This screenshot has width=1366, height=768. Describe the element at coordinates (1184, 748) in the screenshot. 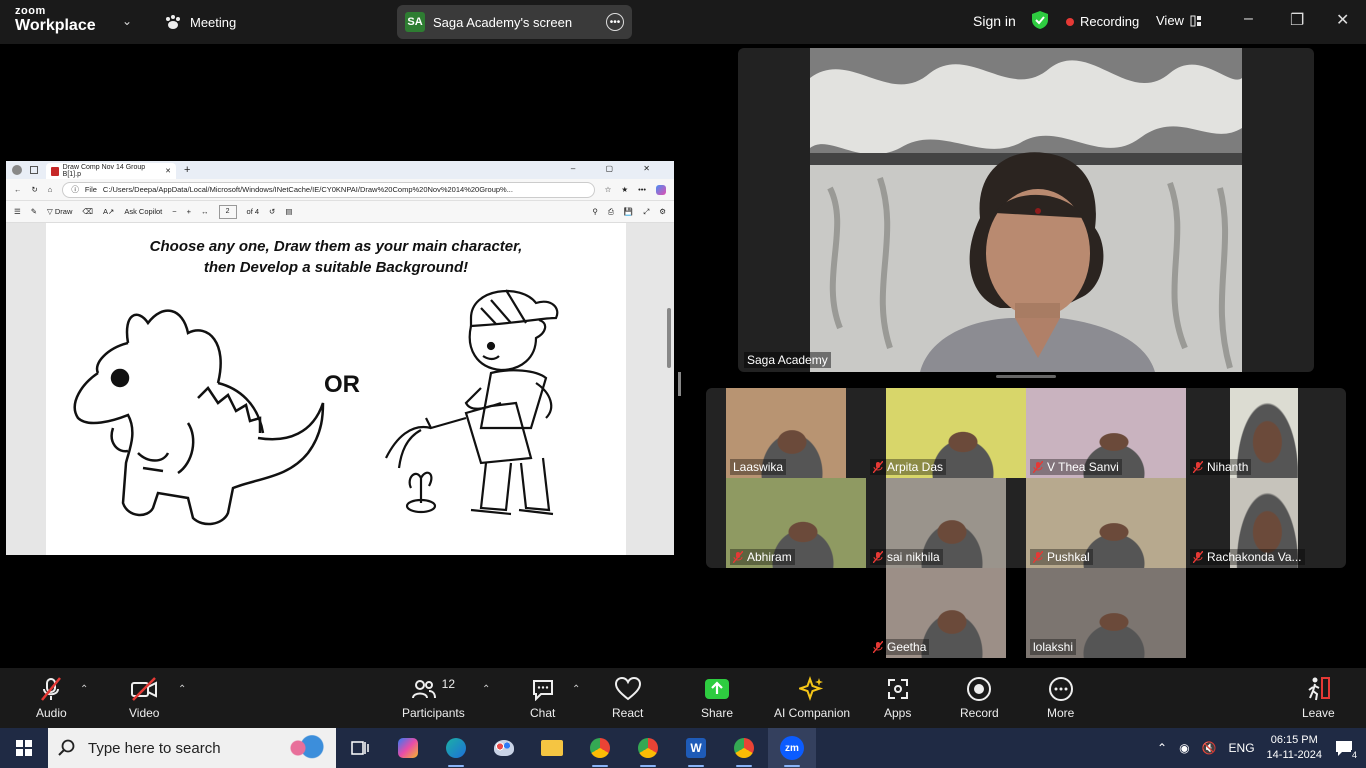

I see `webcam-icon: ◉` at that location.